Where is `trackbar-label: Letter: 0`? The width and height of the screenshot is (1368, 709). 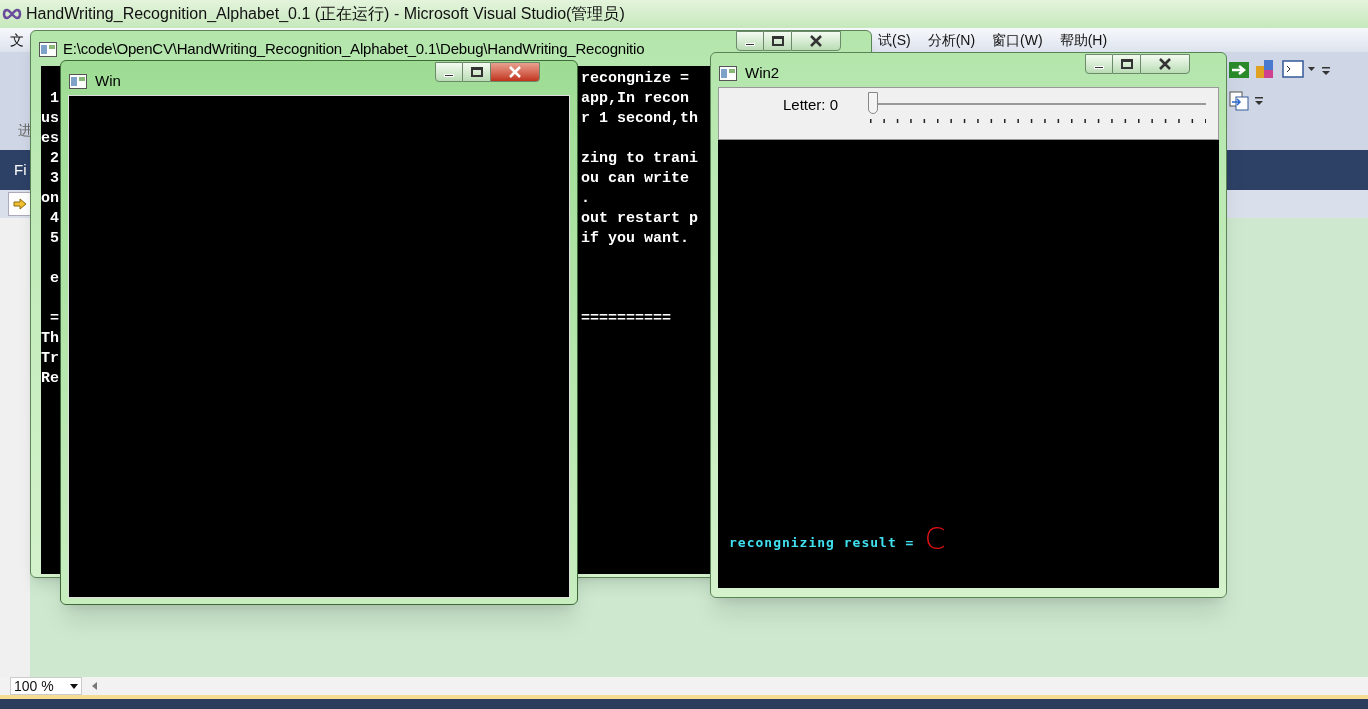 trackbar-label: Letter: 0 is located at coordinates (811, 105).